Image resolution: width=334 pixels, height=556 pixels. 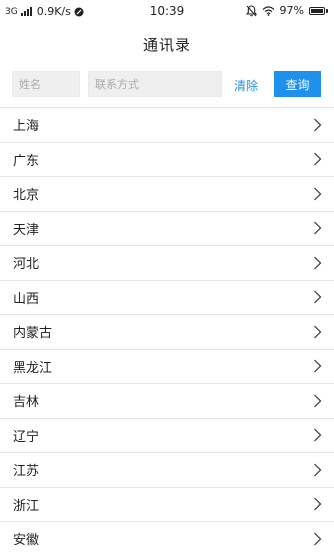 I want to click on battery-percent: 97%, so click(x=291, y=10).